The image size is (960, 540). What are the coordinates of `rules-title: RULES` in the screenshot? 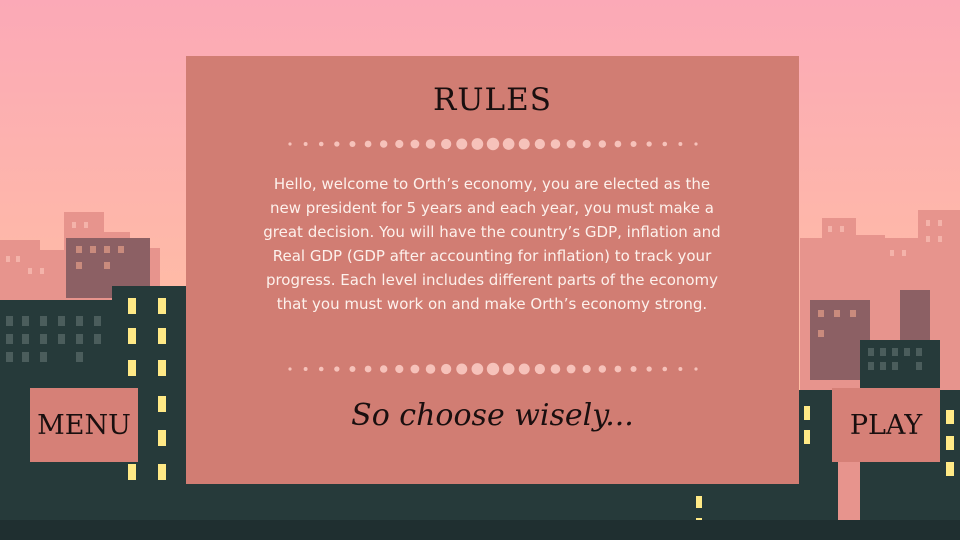 It's located at (492, 100).